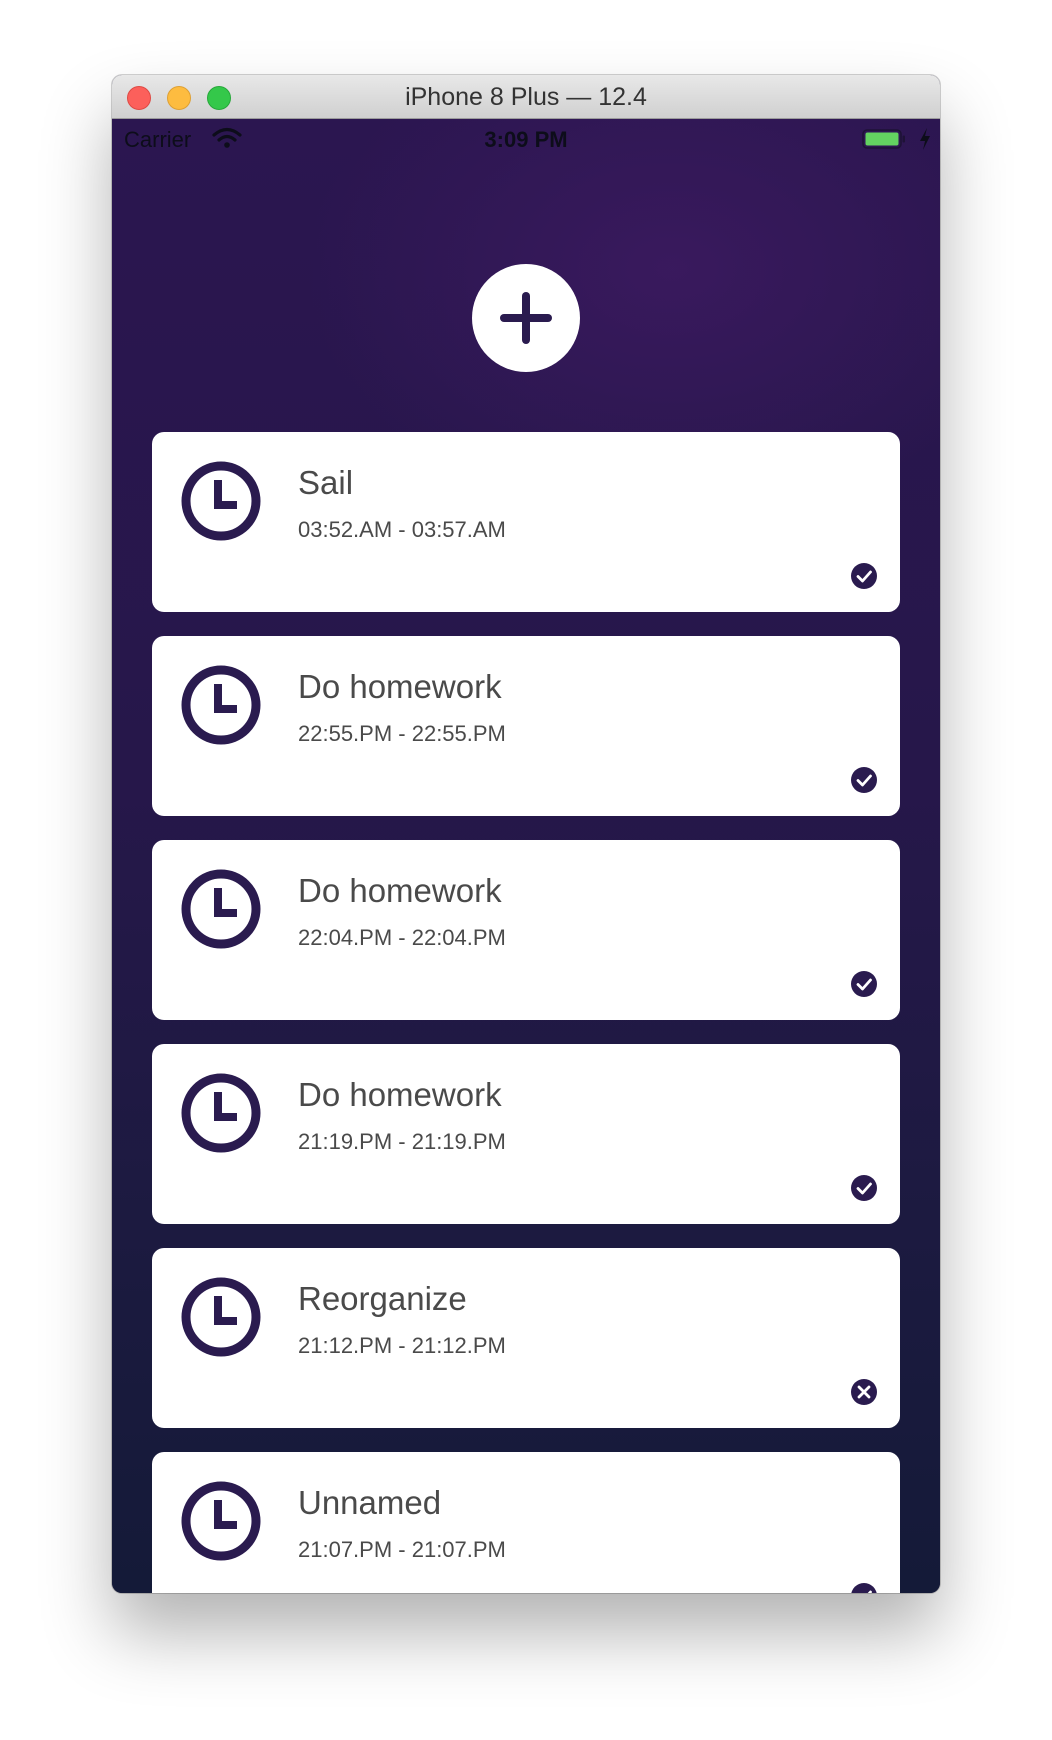 The height and width of the screenshot is (1740, 1052). What do you see at coordinates (402, 1141) in the screenshot?
I see `task-time-range: 21:19.PM - 21:19.PM` at bounding box center [402, 1141].